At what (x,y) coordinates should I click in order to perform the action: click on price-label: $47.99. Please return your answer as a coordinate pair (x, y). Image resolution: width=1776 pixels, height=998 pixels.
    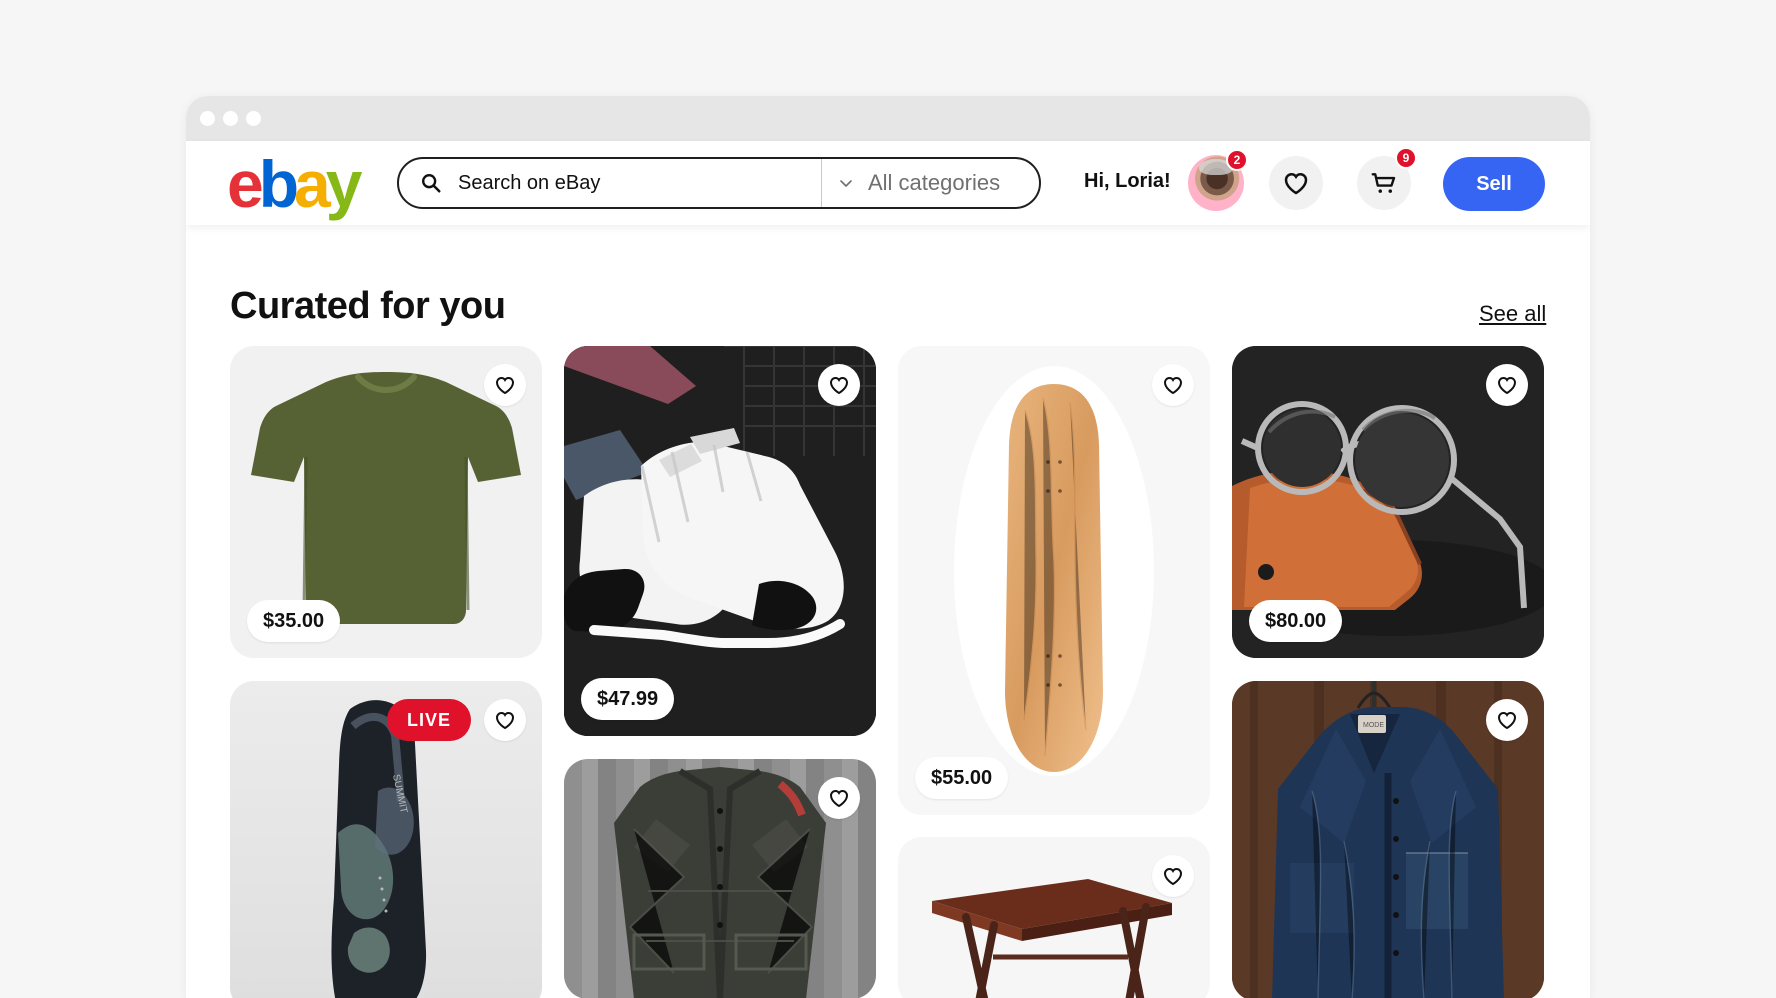
    Looking at the image, I should click on (628, 699).